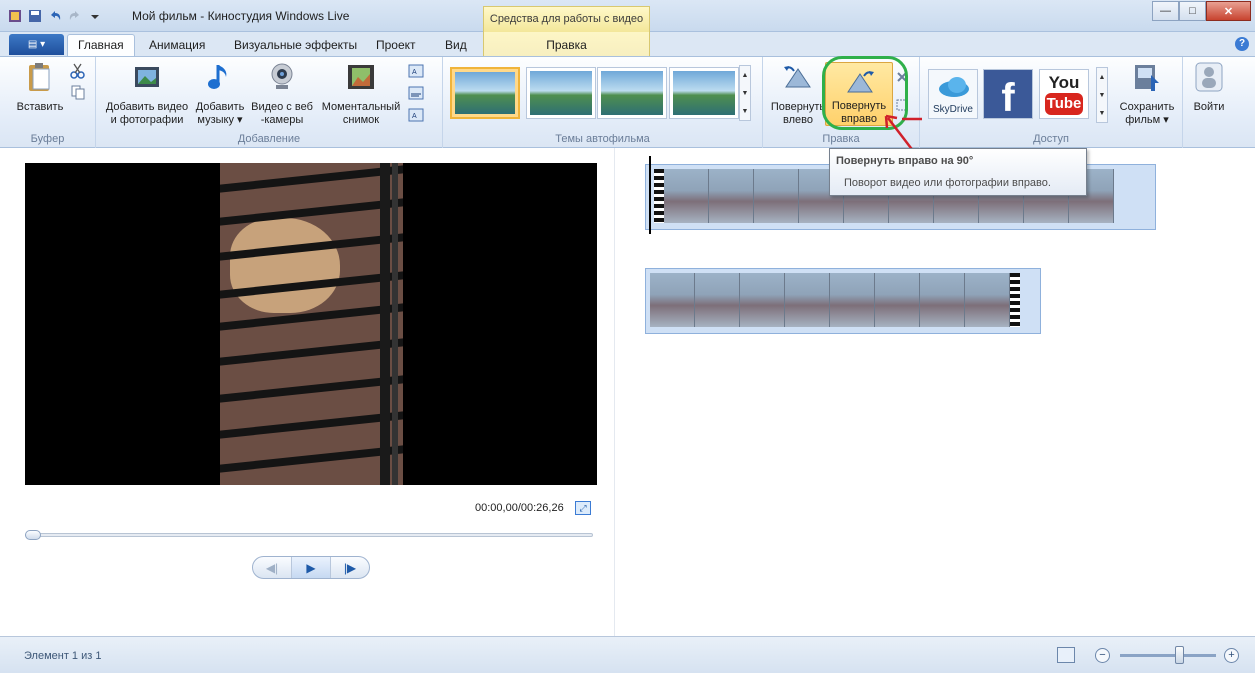 The height and width of the screenshot is (673, 1255). I want to click on play-button: ▶, so click(311, 567).